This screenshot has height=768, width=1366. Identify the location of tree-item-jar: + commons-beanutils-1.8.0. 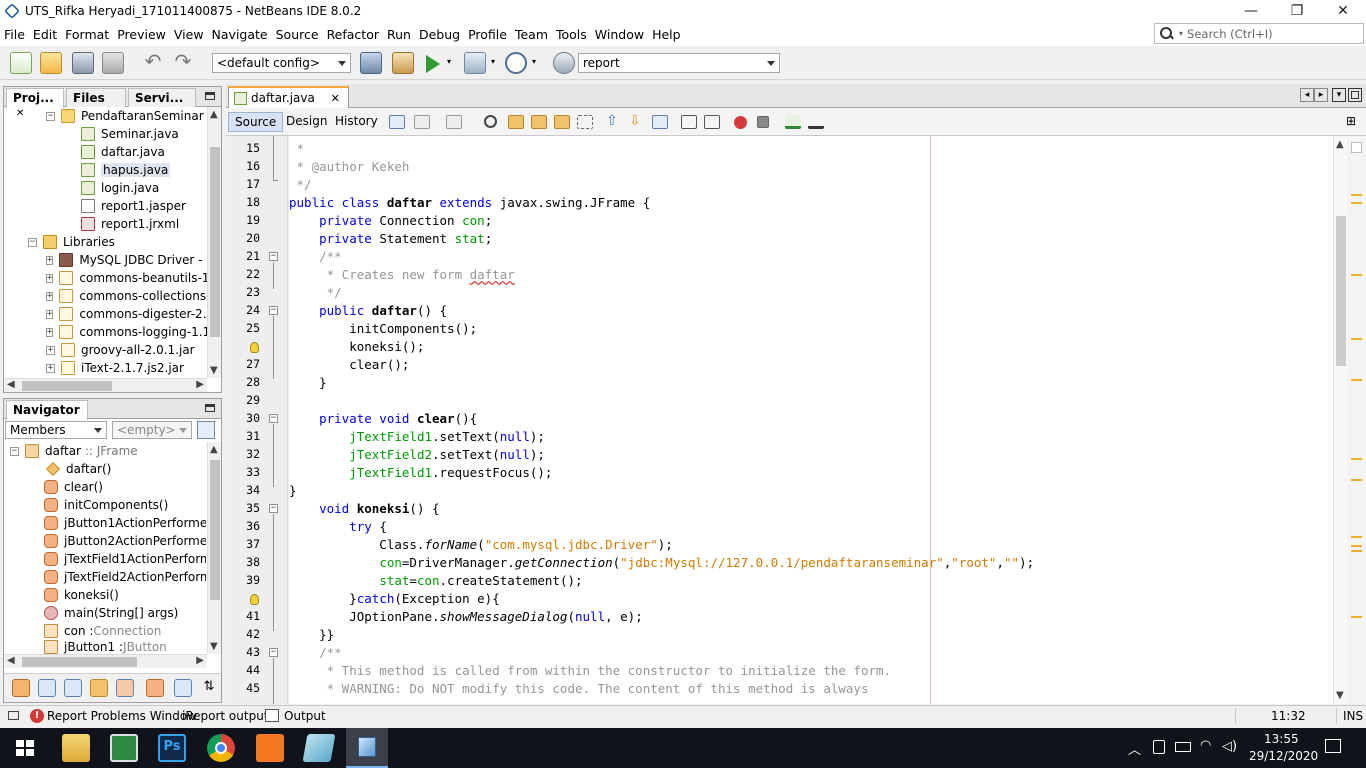
(127, 278).